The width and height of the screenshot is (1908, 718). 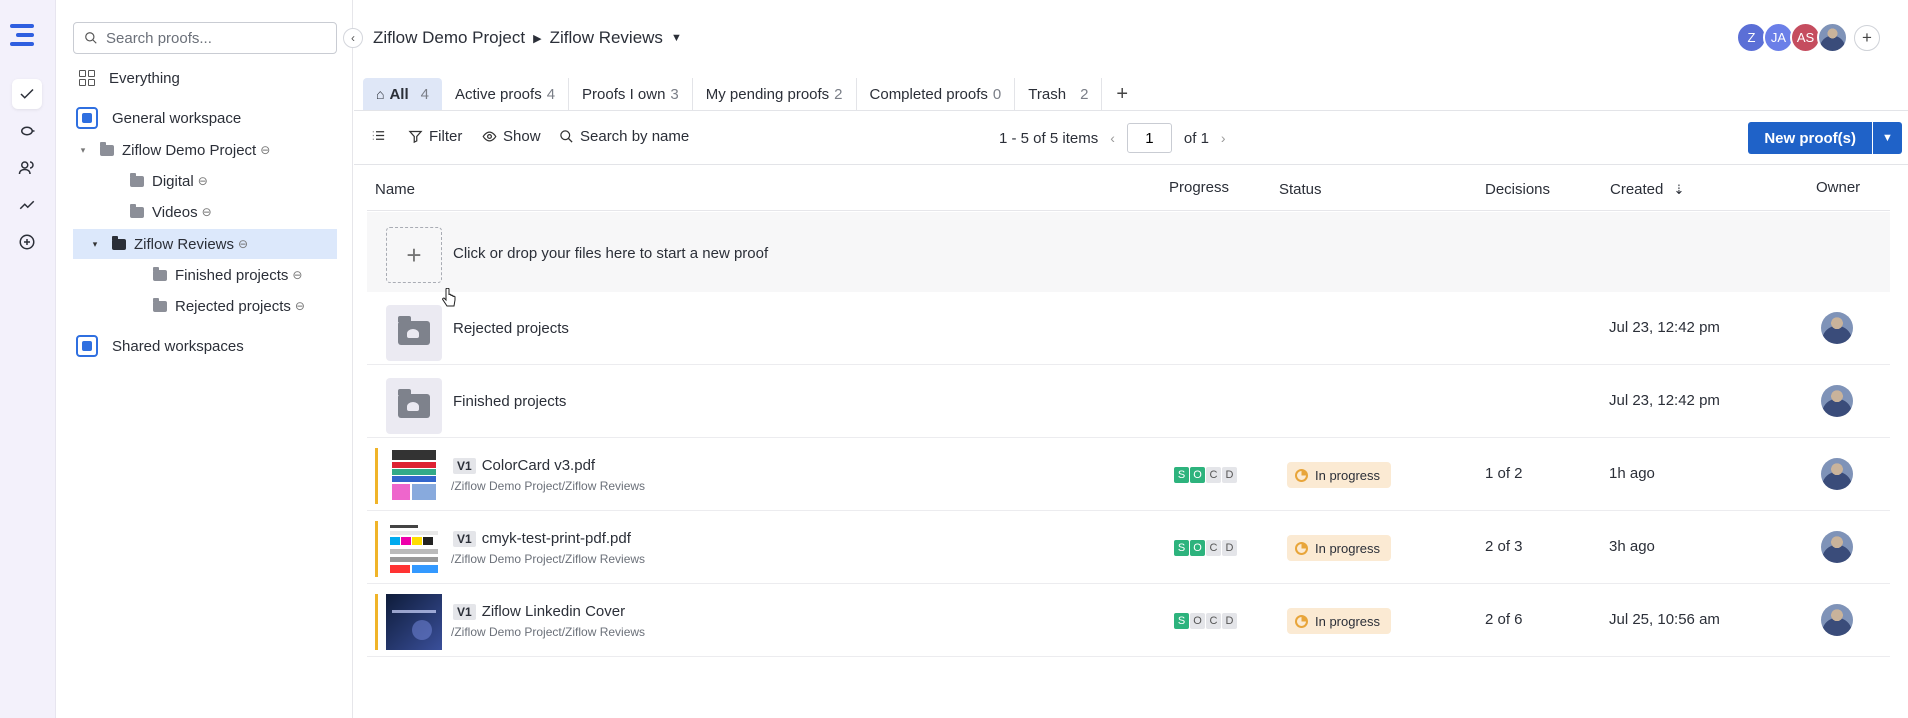 I want to click on column-name: Name, so click(x=395, y=189).